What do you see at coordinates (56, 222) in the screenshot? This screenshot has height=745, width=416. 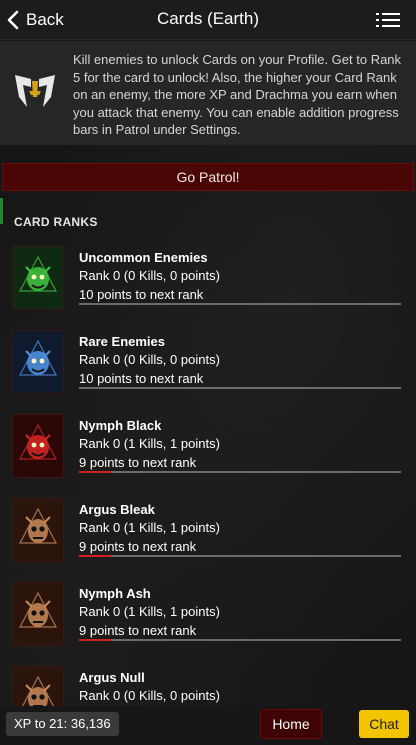 I see `section-title: CARD RANKS` at bounding box center [56, 222].